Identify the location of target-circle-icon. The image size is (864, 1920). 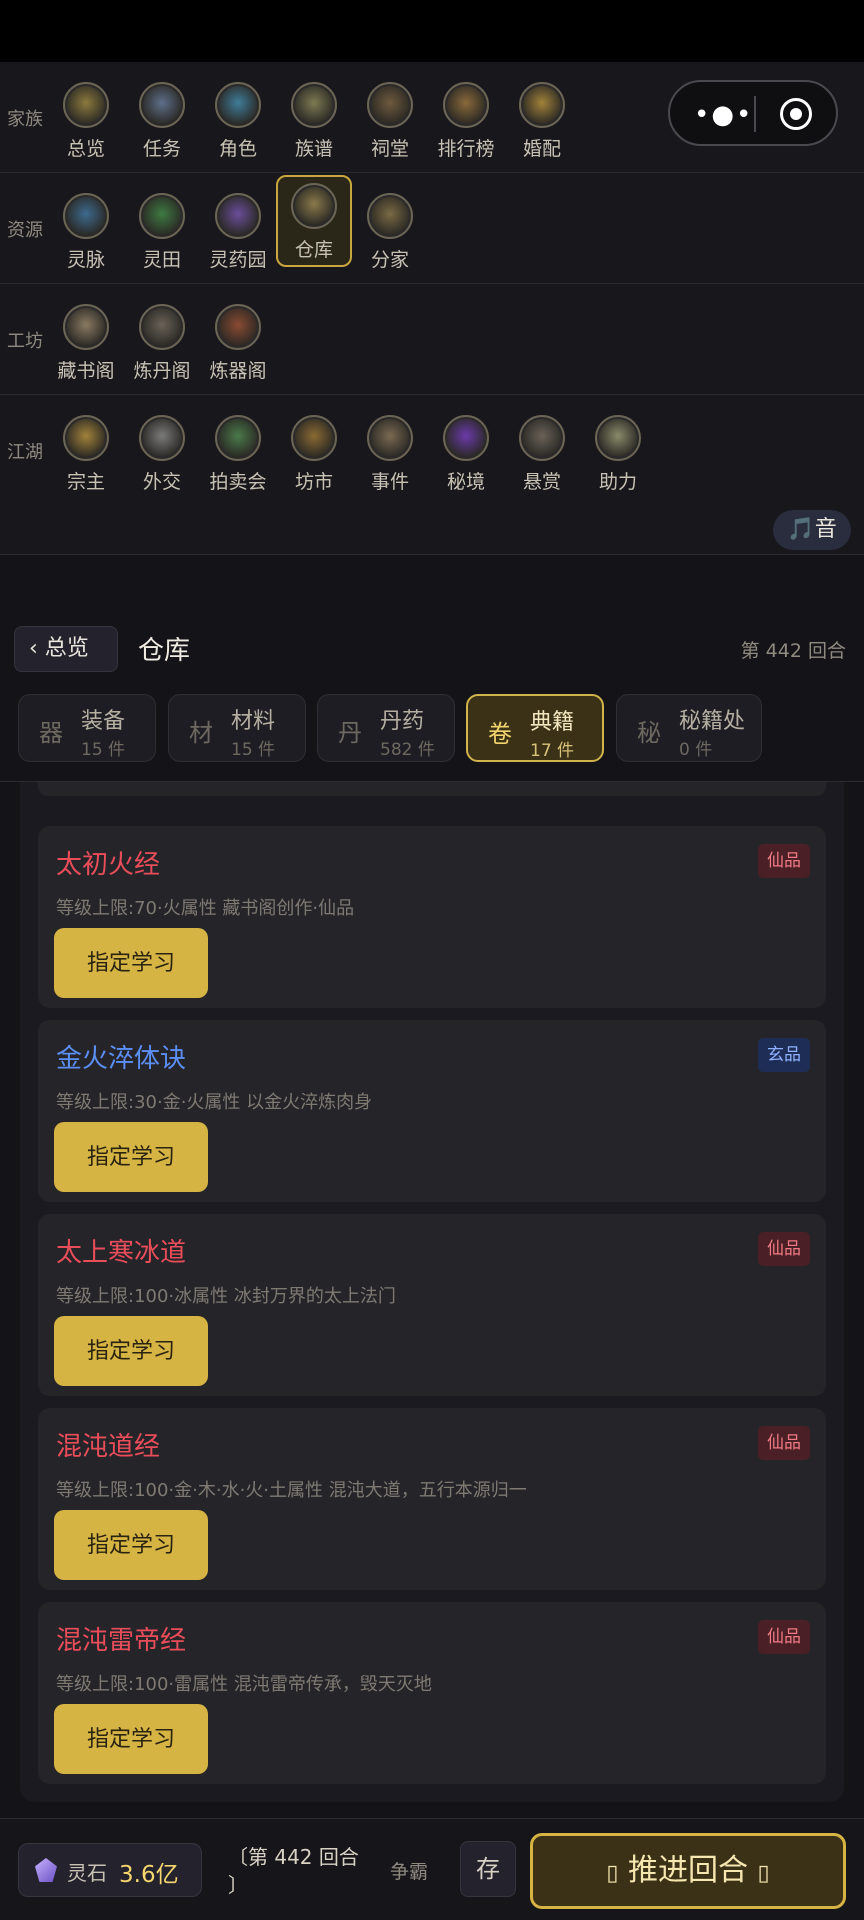
(796, 114).